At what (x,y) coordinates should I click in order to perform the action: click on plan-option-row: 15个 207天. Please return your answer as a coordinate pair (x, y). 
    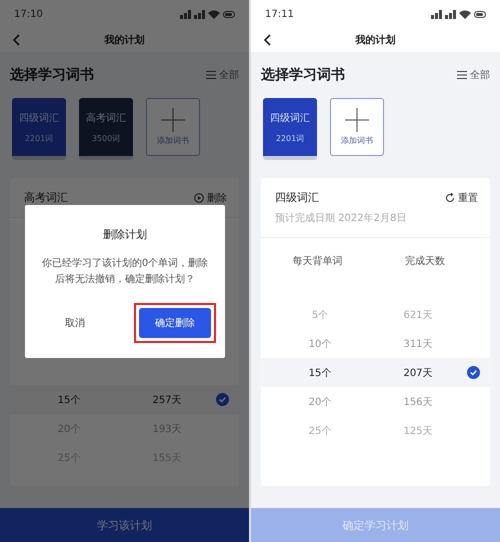
    Looking at the image, I should click on (375, 372).